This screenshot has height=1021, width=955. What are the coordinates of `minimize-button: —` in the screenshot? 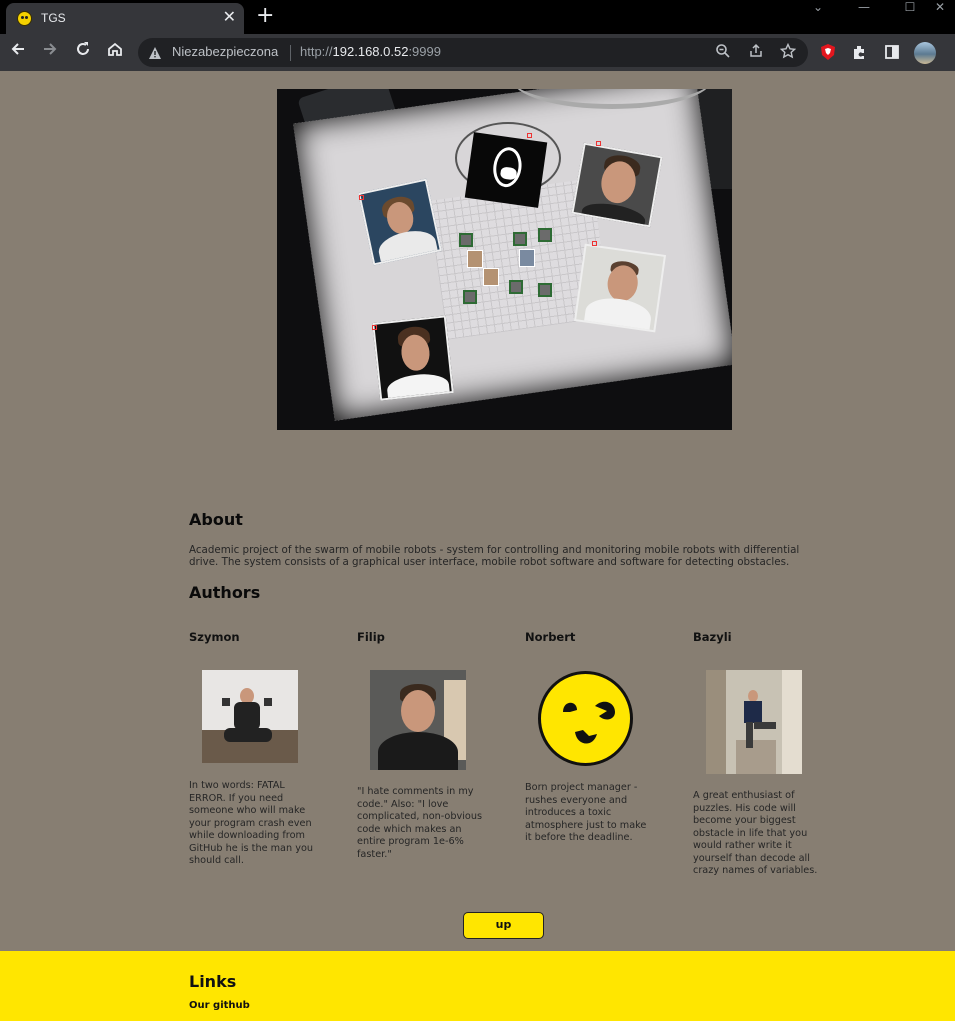 It's located at (864, 15).